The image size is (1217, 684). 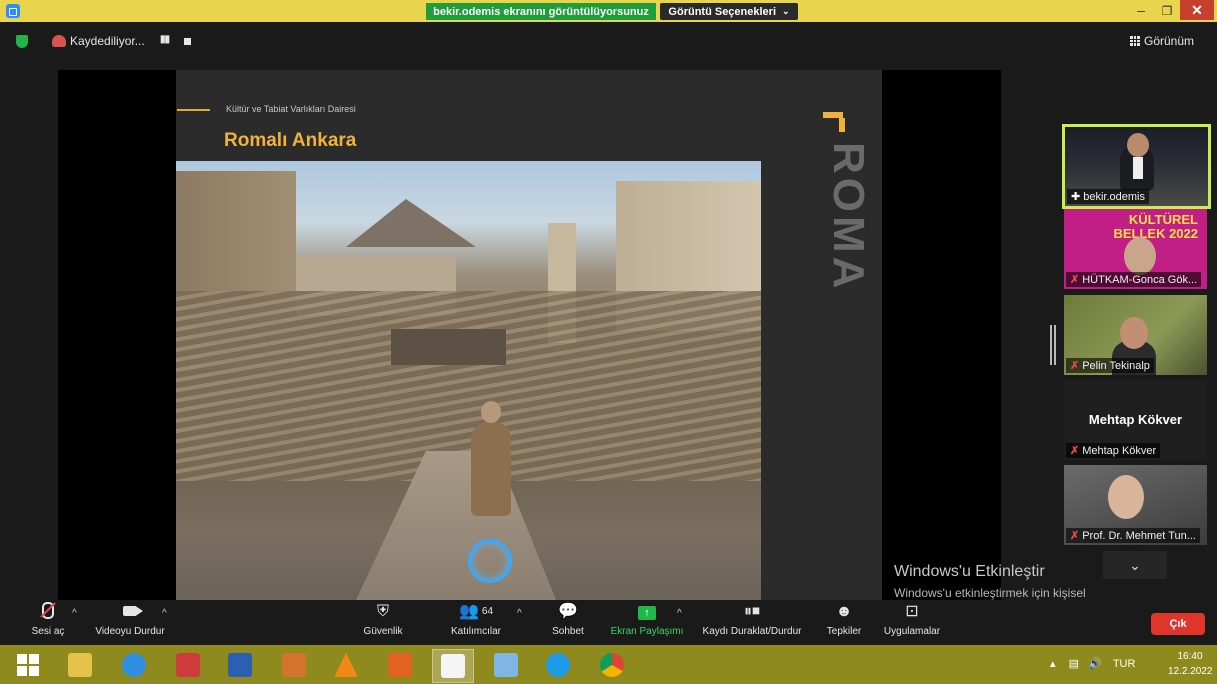 I want to click on taskbar-file-explorer, so click(x=80, y=665).